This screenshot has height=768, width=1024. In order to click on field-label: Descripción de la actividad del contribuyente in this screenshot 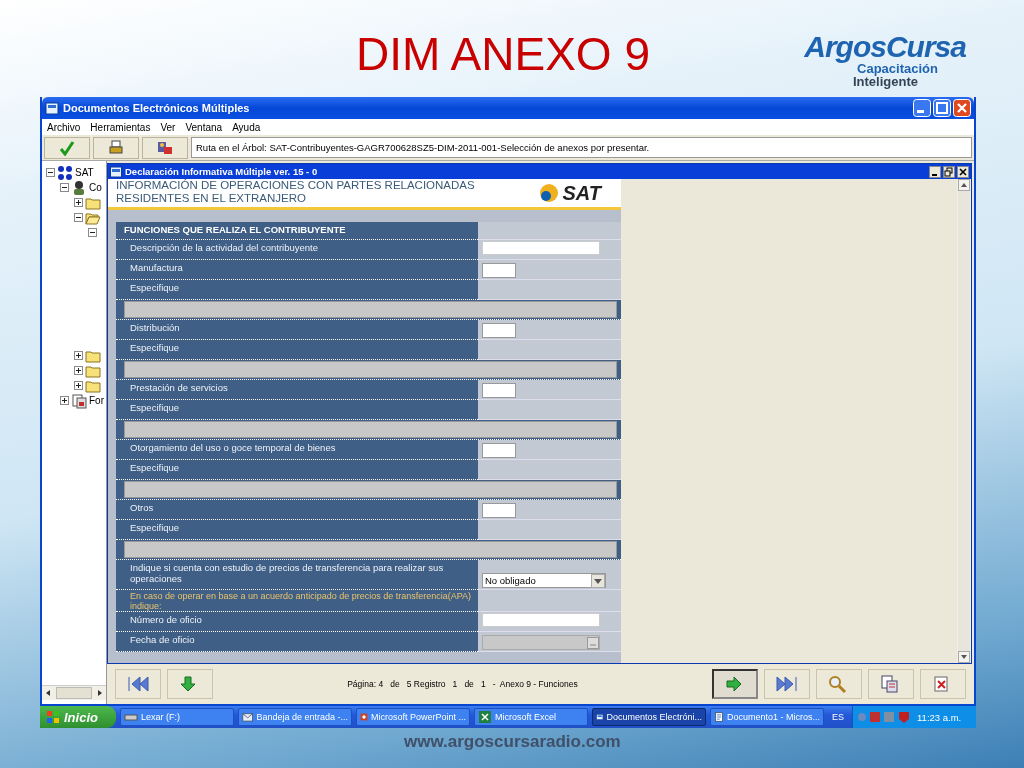, I will do `click(297, 250)`.